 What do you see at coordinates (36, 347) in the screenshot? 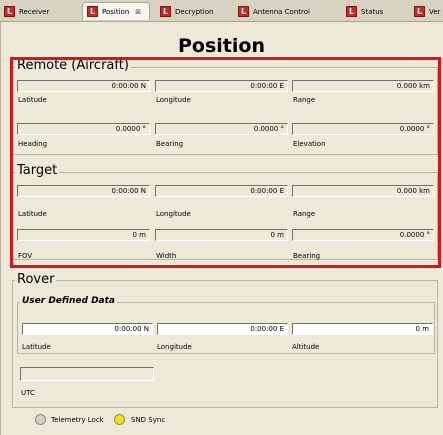
I see `rover-latitude-label: Latitude` at bounding box center [36, 347].